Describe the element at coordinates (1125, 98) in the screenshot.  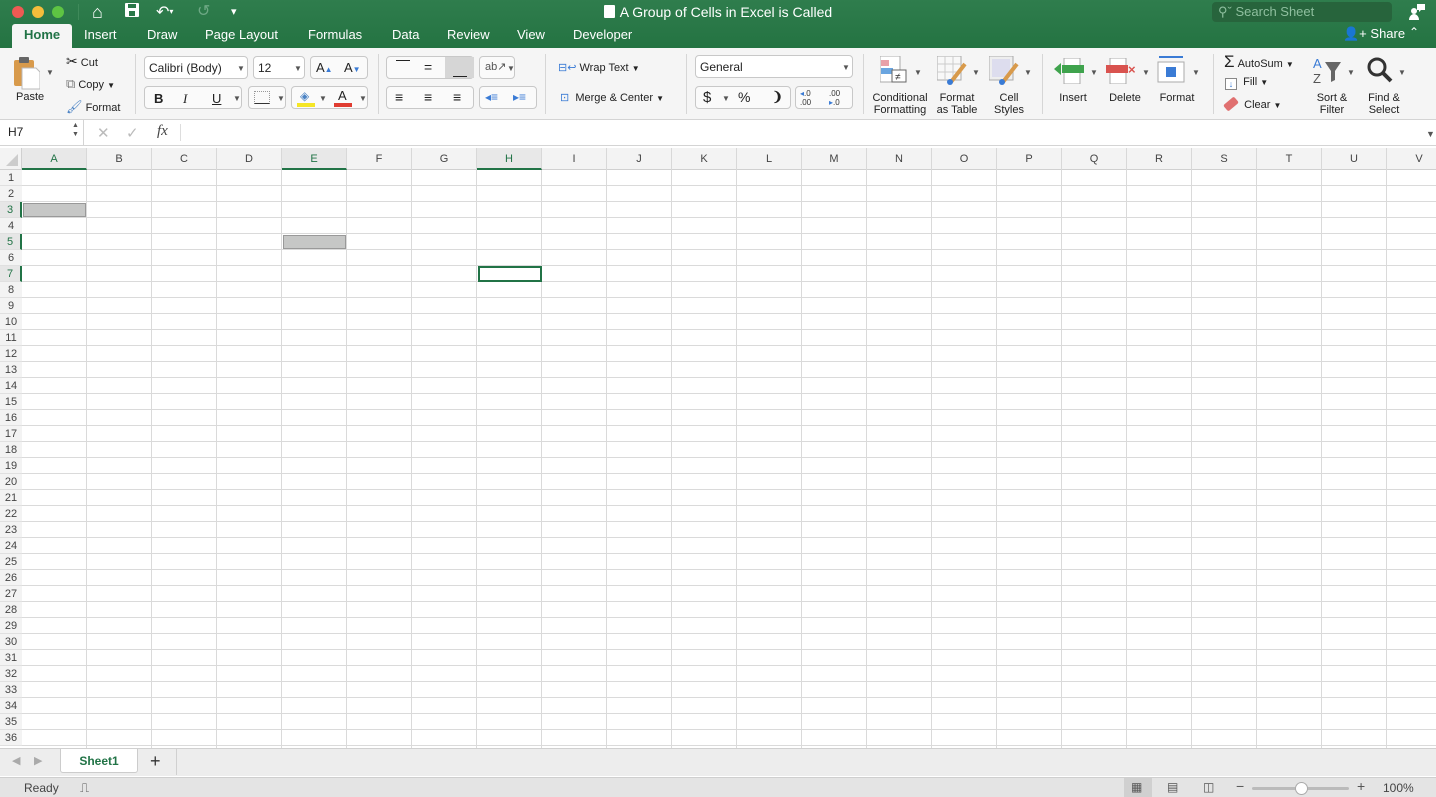
I see `delete-cells-label: Delete` at that location.